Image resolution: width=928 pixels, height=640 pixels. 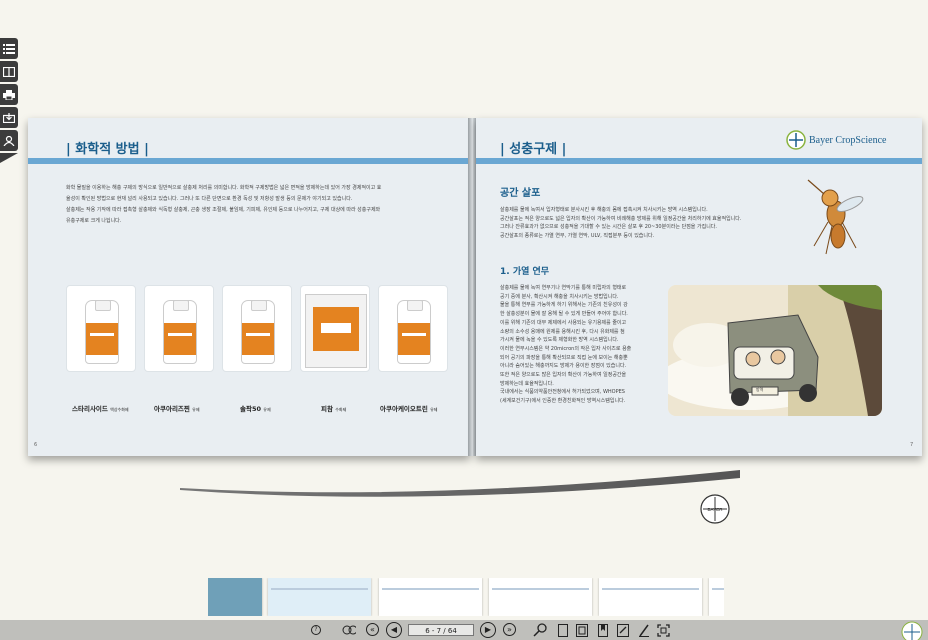 I want to click on pen-icon, so click(x=644, y=630).